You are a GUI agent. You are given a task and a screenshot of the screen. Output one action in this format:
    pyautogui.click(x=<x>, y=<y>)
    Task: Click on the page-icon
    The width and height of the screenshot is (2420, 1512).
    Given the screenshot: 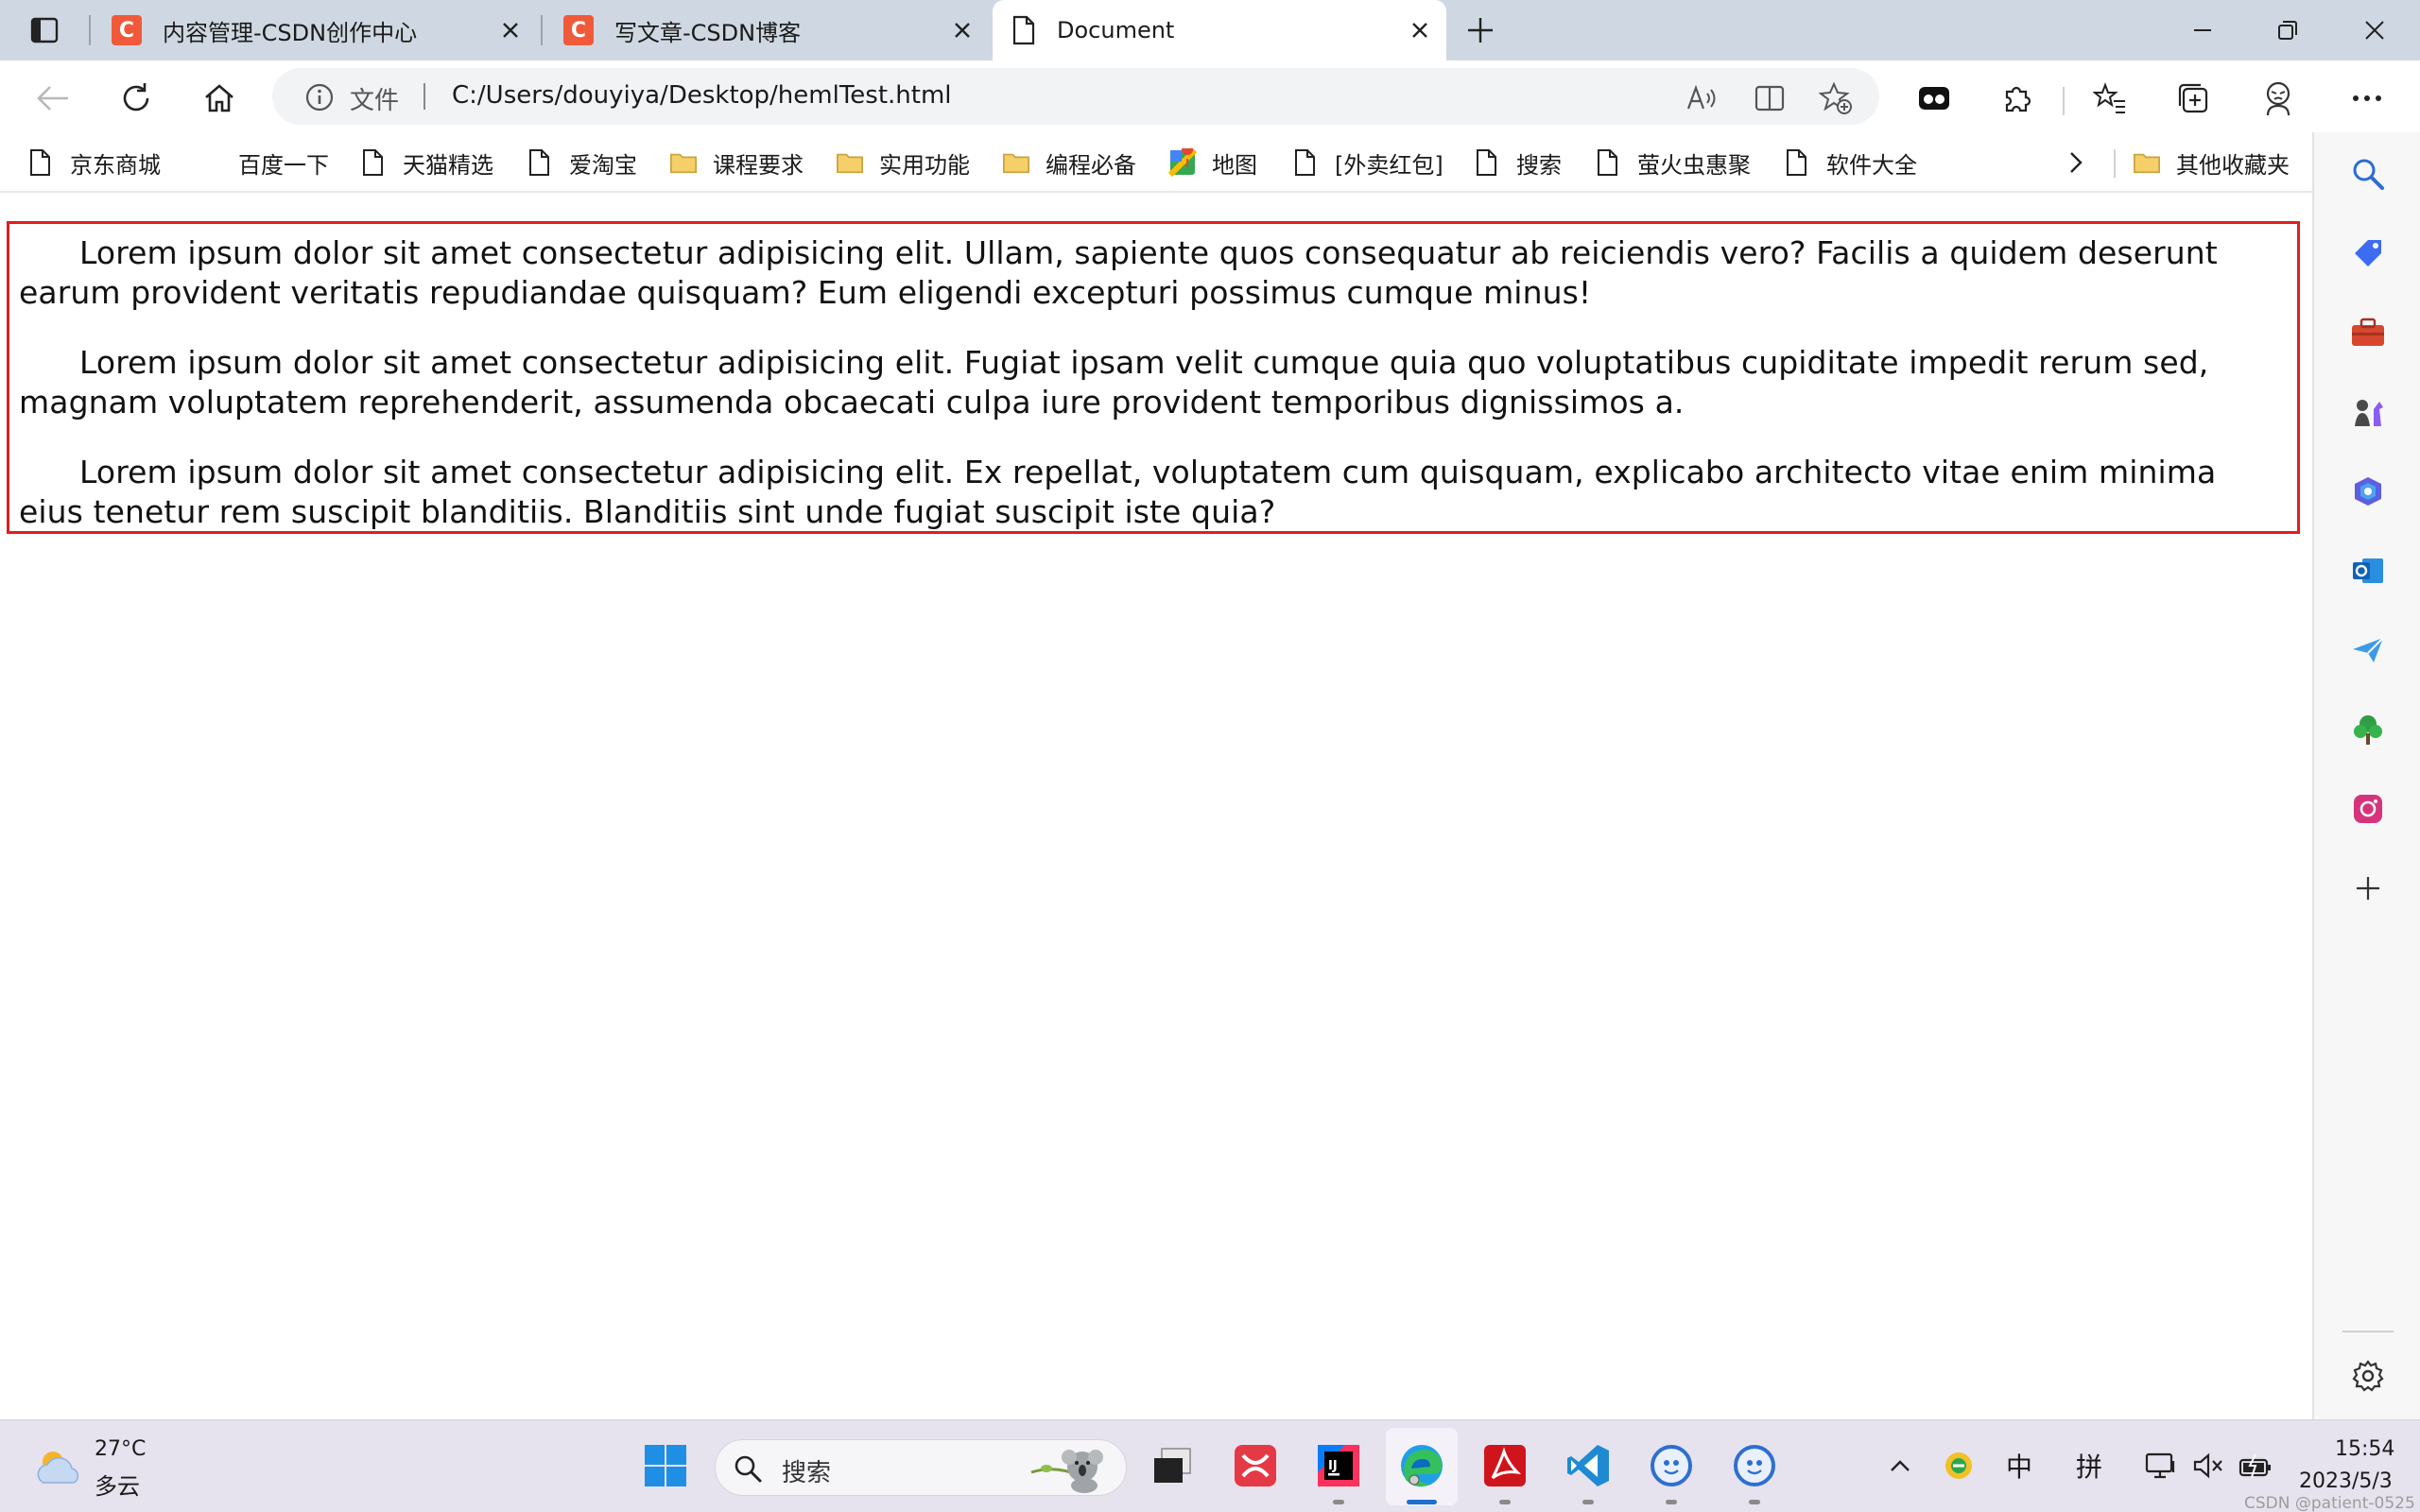 What is the action you would take?
    pyautogui.click(x=1487, y=162)
    